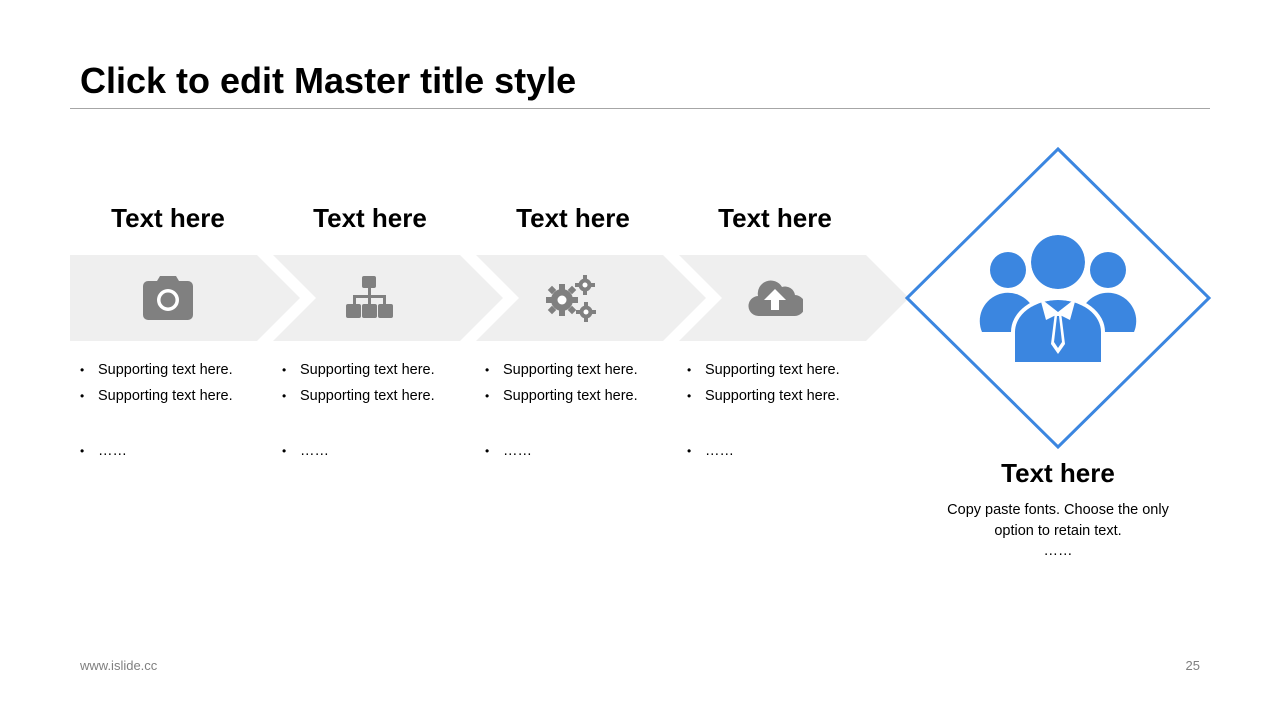 The image size is (1280, 720). Describe the element at coordinates (640, 108) in the screenshot. I see `title-divider` at that location.